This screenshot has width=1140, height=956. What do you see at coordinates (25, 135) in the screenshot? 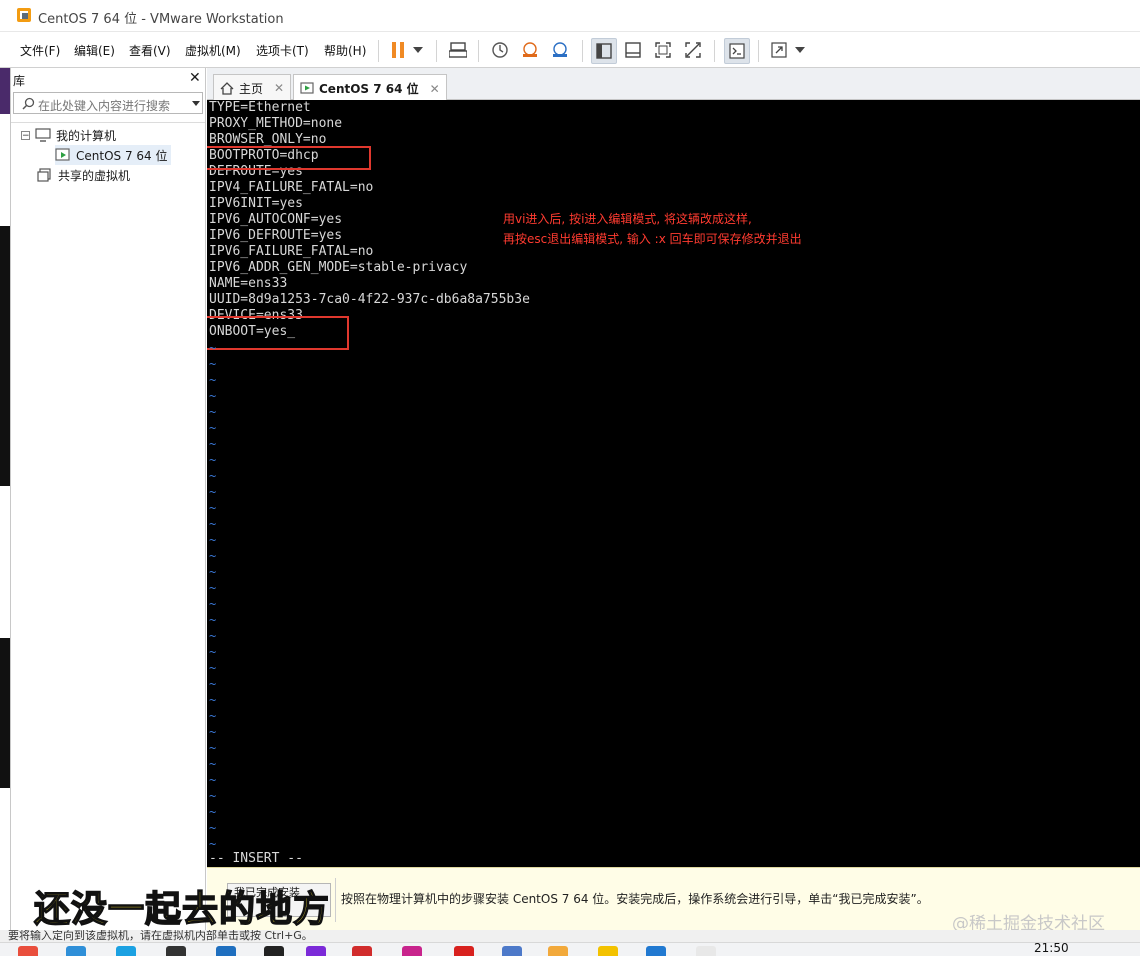
I see `collapse-icon: −` at bounding box center [25, 135].